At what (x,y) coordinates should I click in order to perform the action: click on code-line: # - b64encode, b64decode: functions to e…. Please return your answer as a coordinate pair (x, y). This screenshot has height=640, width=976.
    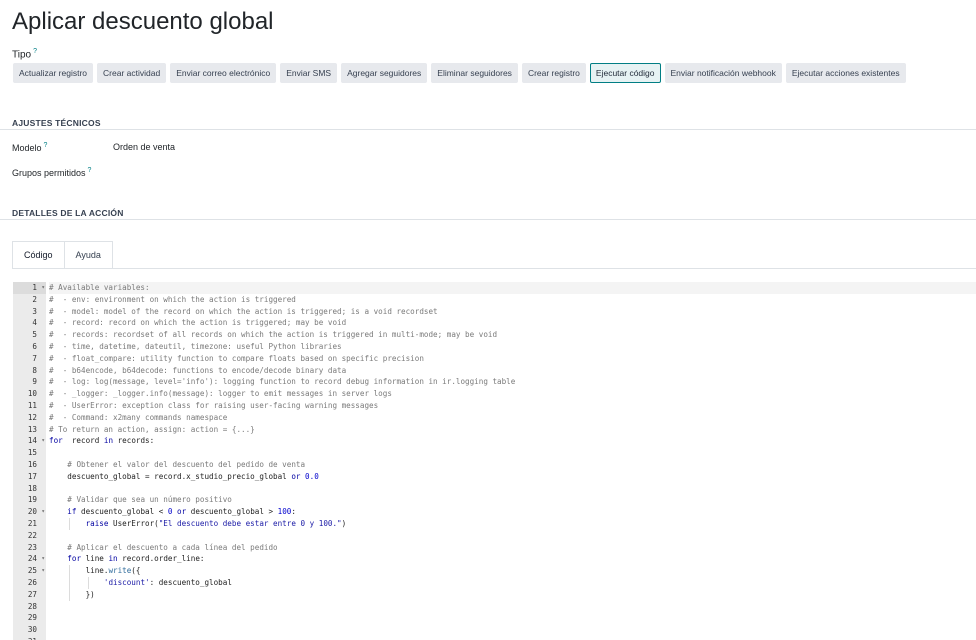
    Looking at the image, I should click on (512, 371).